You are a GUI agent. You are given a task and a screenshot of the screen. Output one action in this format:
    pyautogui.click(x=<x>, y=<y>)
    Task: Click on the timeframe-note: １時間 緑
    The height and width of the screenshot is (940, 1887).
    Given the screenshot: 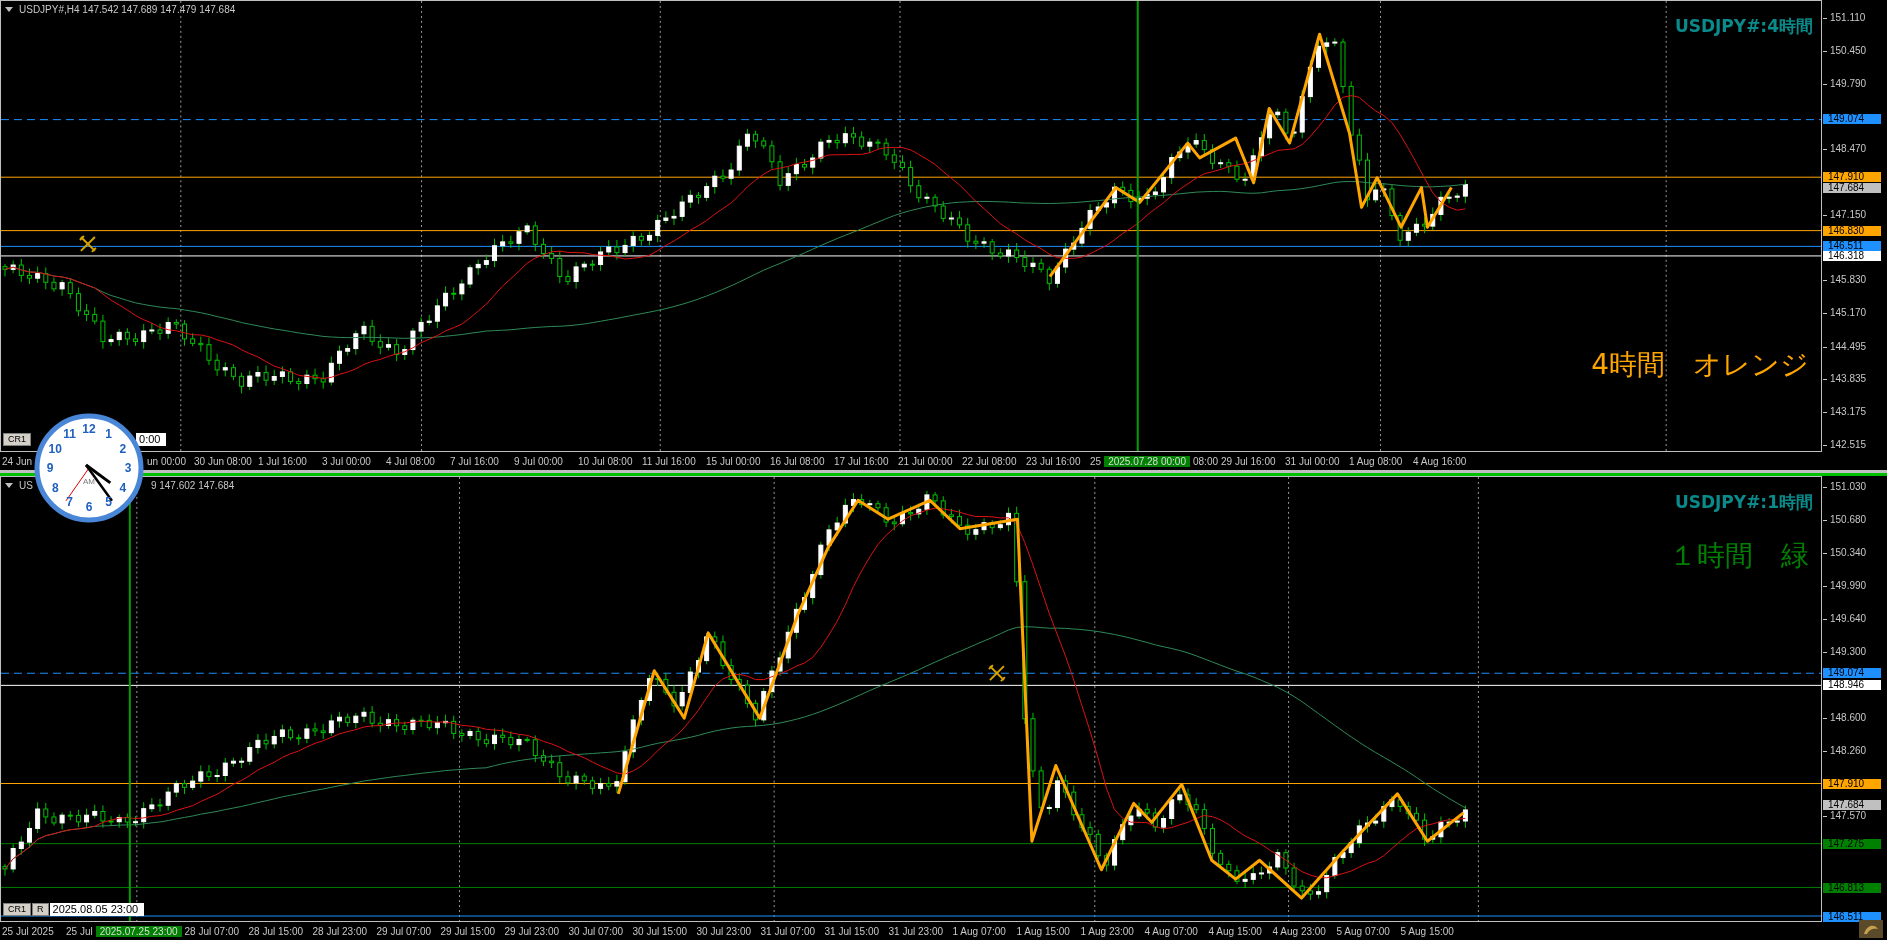 What is the action you would take?
    pyautogui.click(x=1739, y=556)
    